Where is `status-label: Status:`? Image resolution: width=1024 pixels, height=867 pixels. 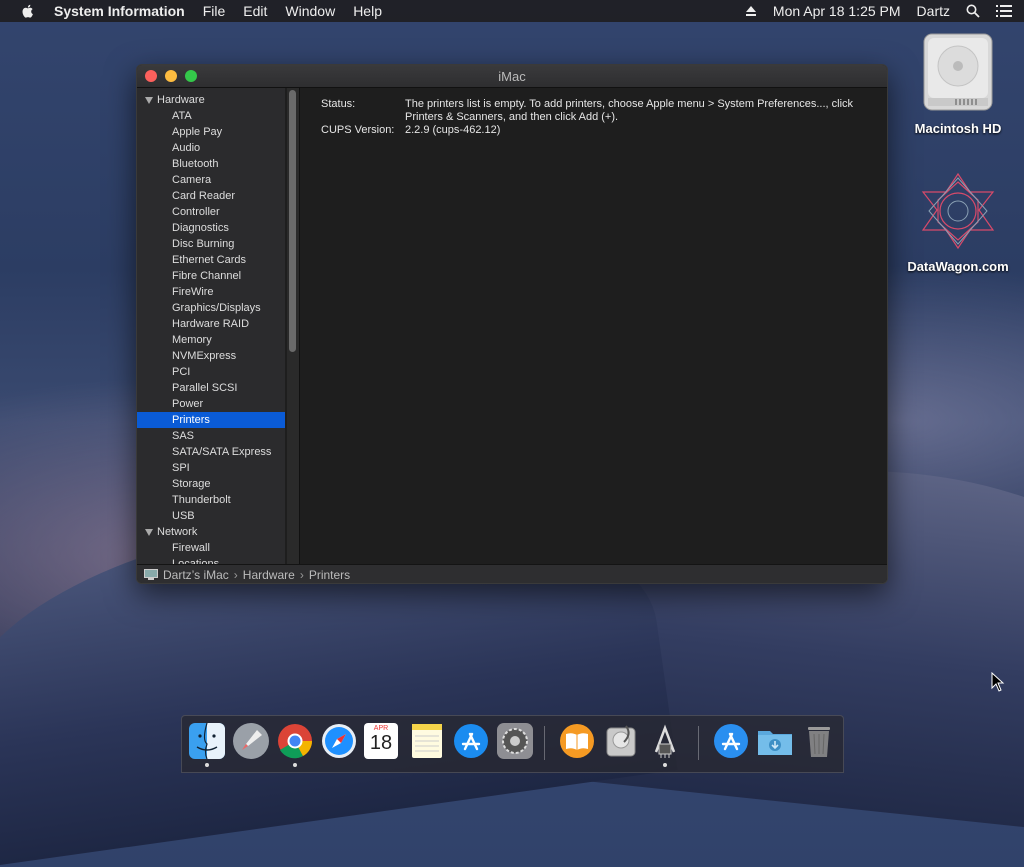
status-label: Status: is located at coordinates (338, 104).